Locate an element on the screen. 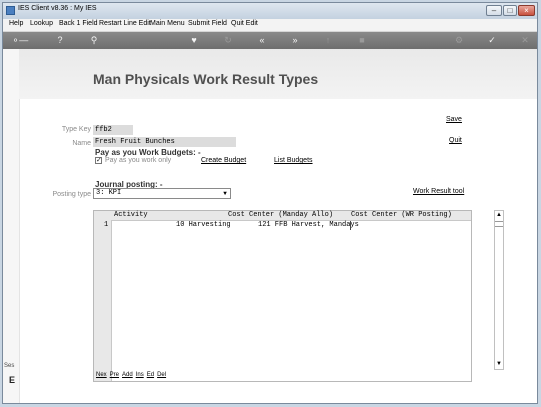 This screenshot has width=541, height=407. col-activity: Activity is located at coordinates (131, 215).